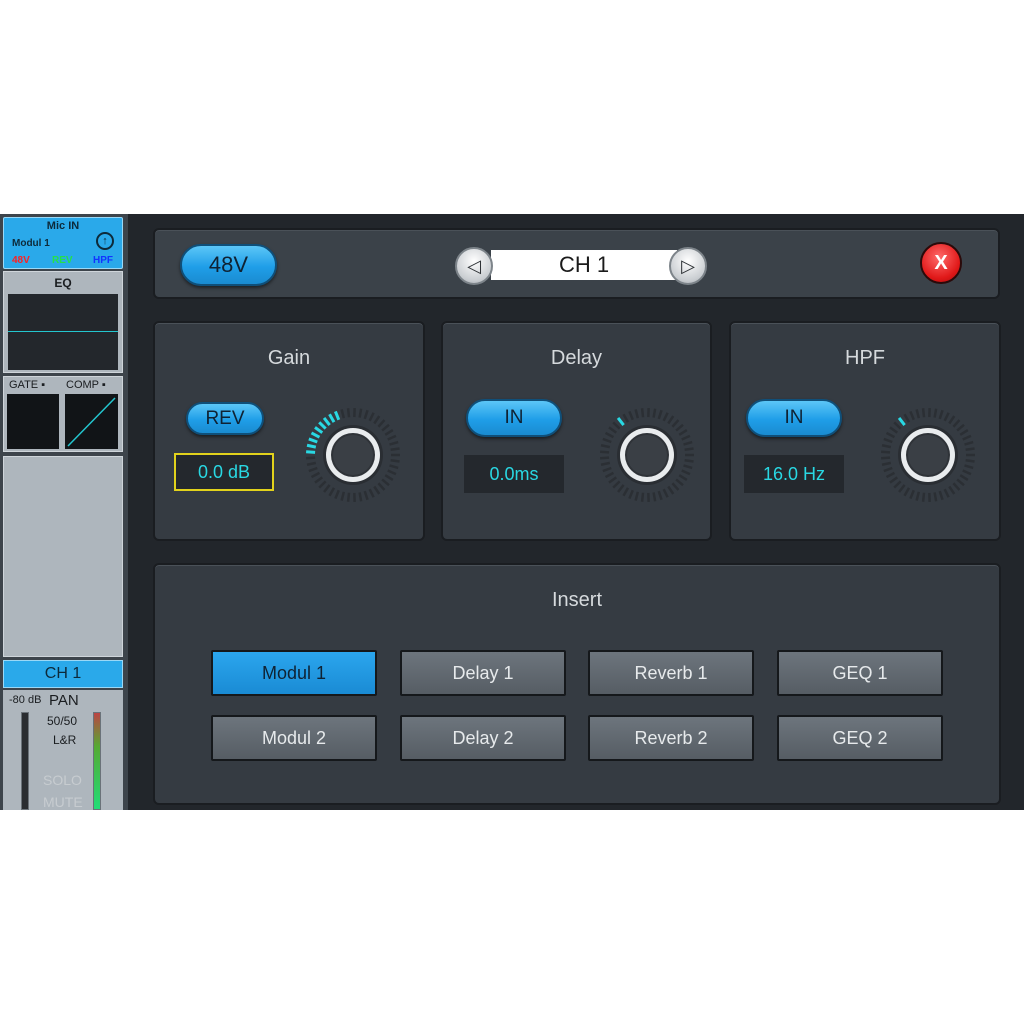 This screenshot has width=1024, height=1024. Describe the element at coordinates (225, 418) in the screenshot. I see `reverse-button: REV` at that location.